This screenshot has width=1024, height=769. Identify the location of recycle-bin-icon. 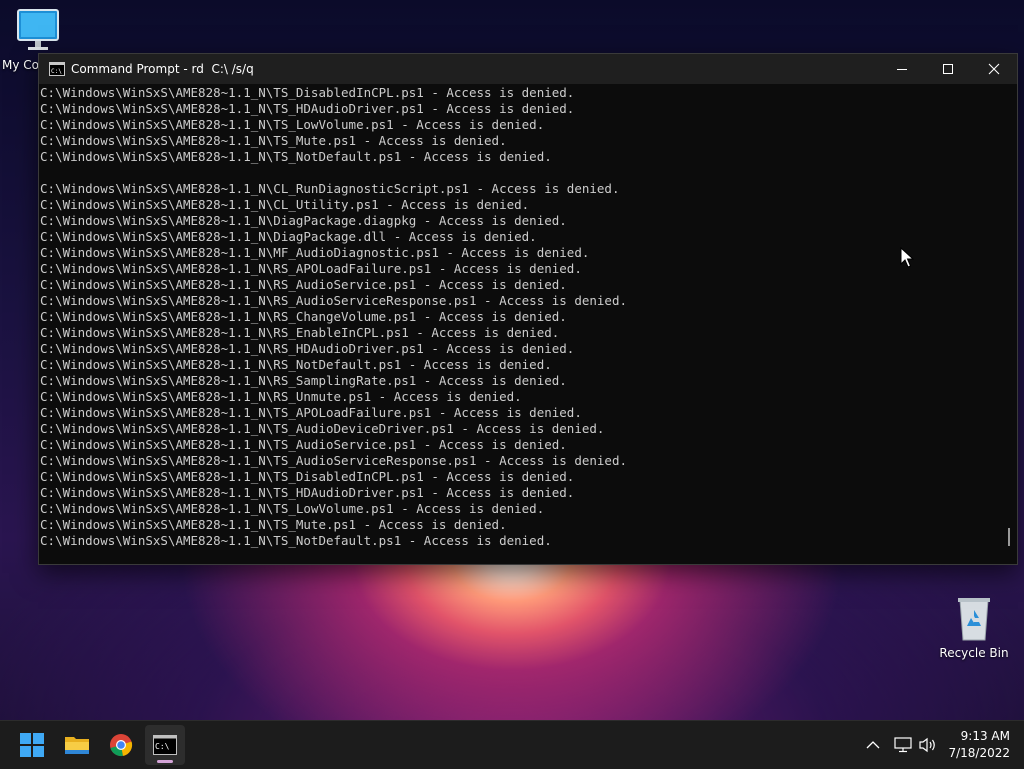
(974, 619).